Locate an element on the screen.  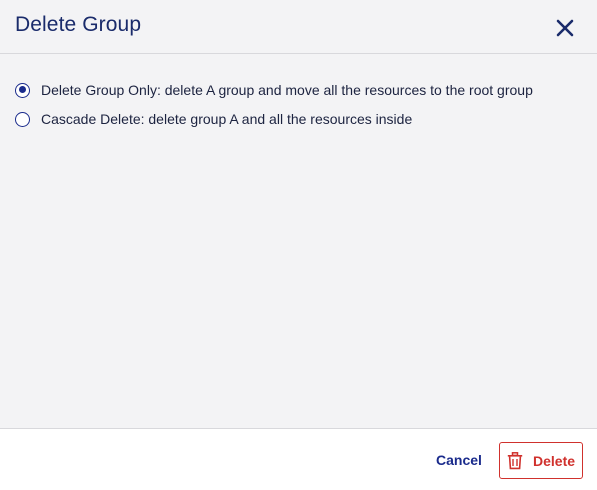
dialog-header: Delete Group is located at coordinates (298, 27).